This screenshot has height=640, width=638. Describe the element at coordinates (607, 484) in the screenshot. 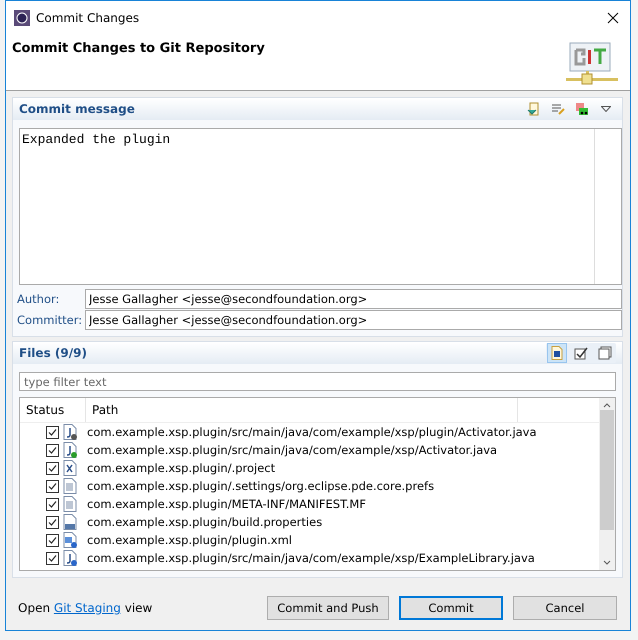

I see `scrollbar` at that location.